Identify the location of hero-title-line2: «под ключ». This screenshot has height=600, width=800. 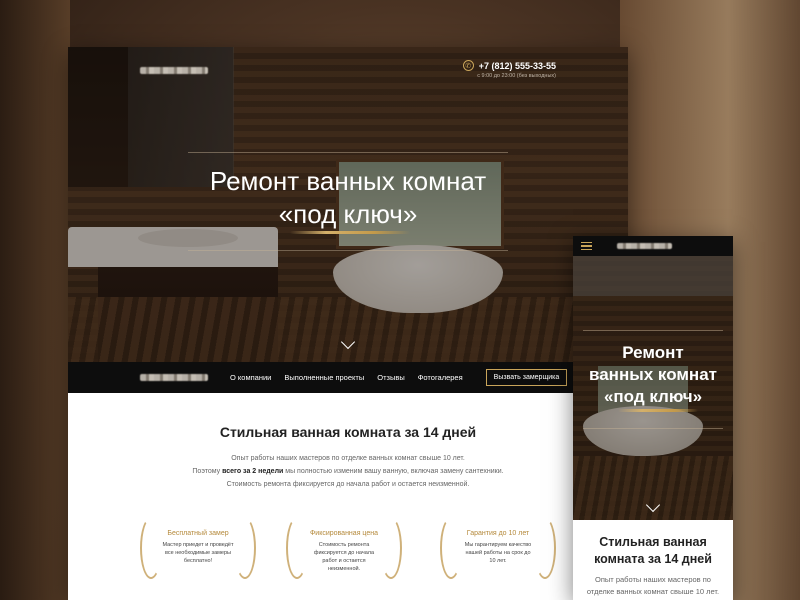
(348, 214).